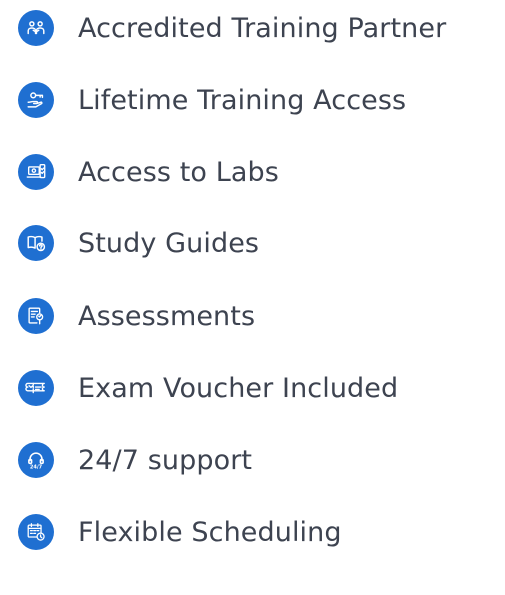 The image size is (505, 595). Describe the element at coordinates (167, 316) in the screenshot. I see `feature-label: Assessments` at that location.